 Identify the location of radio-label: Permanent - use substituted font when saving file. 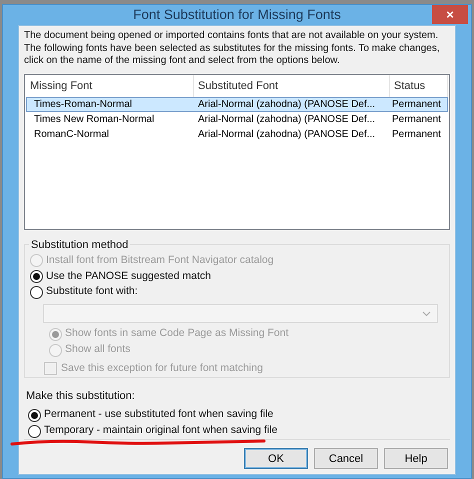
(159, 414).